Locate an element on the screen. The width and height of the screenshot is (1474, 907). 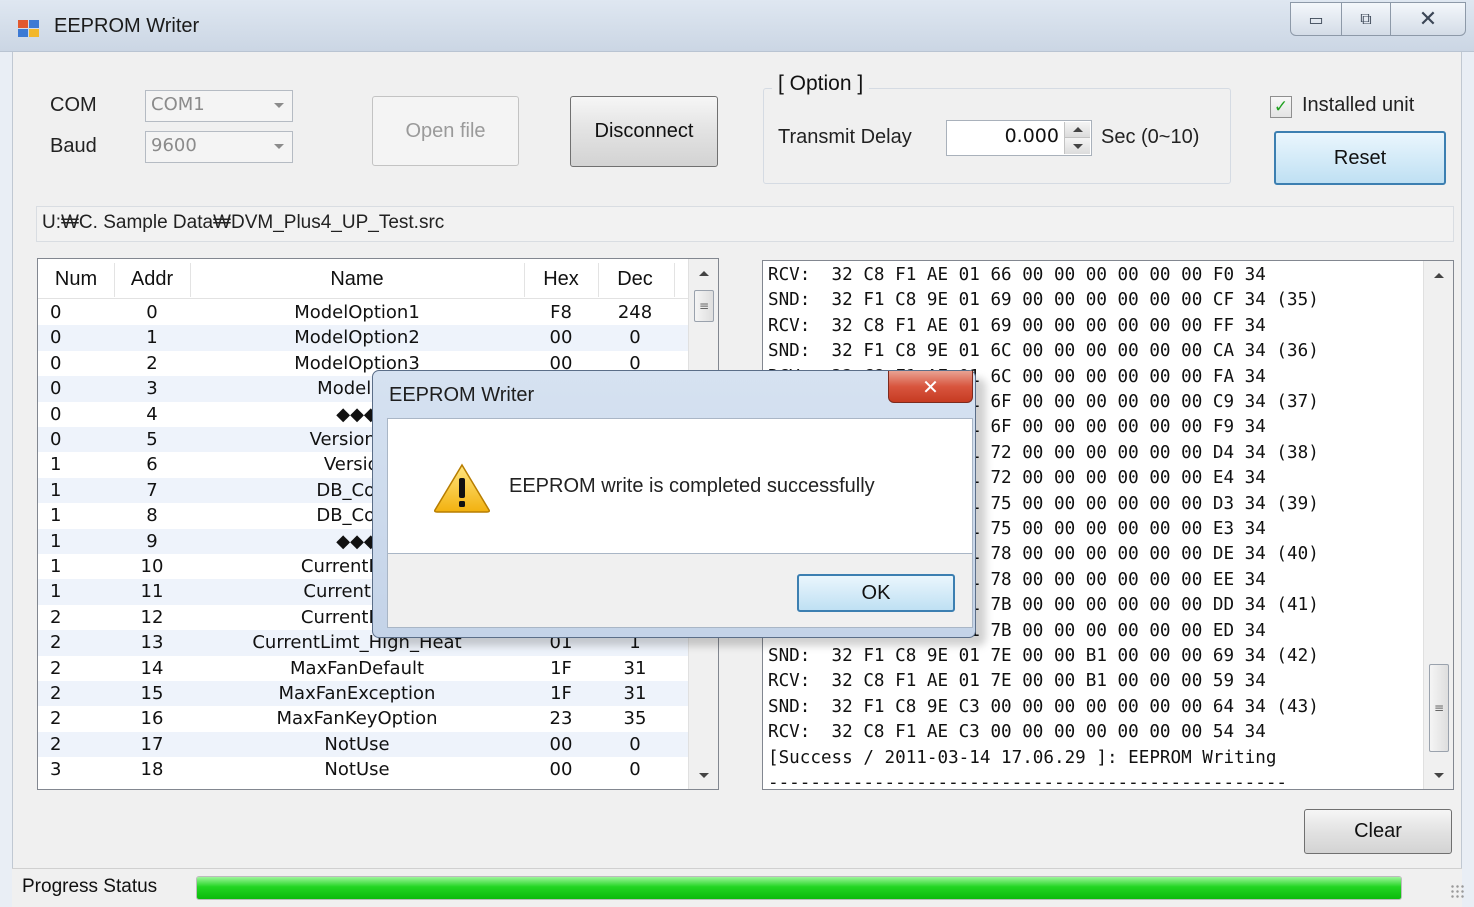
log-scrollbar: ≡ is located at coordinates (1438, 525).